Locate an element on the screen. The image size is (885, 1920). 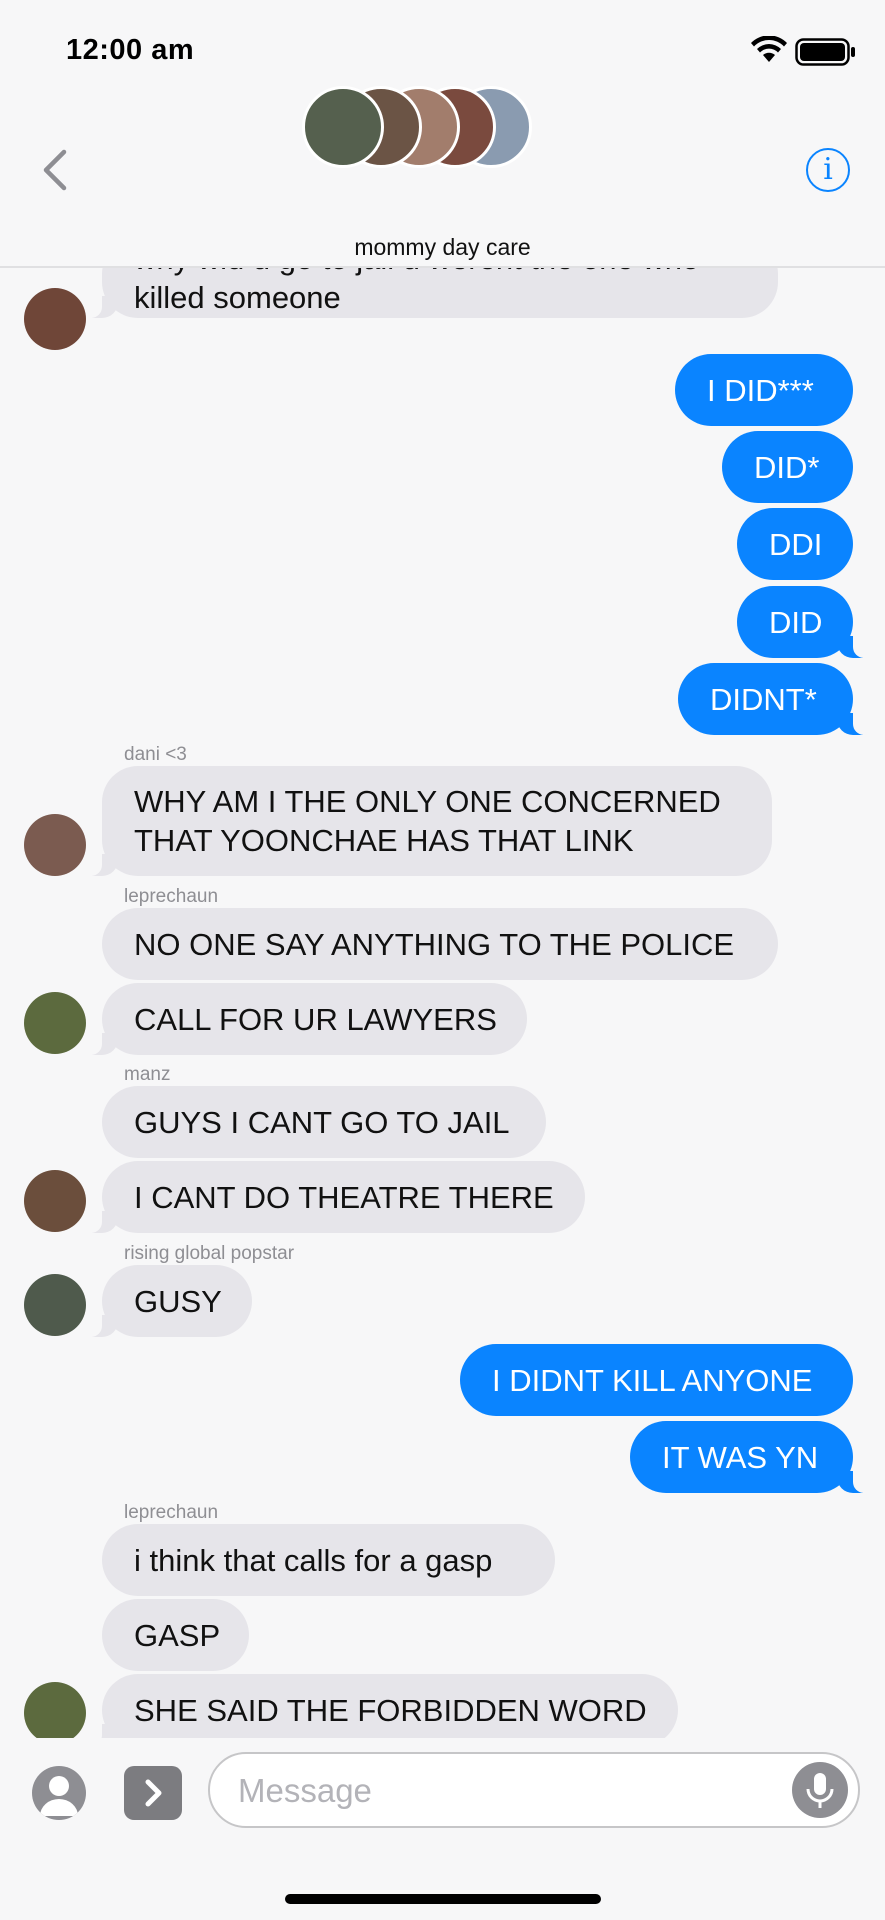
message-text: killed someone is located at coordinates (237, 297).